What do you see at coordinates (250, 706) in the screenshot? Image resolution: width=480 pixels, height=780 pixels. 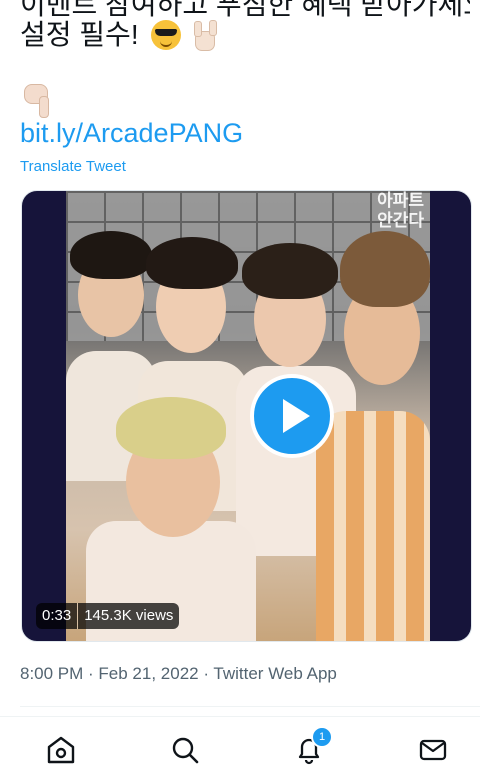 I see `divider` at bounding box center [250, 706].